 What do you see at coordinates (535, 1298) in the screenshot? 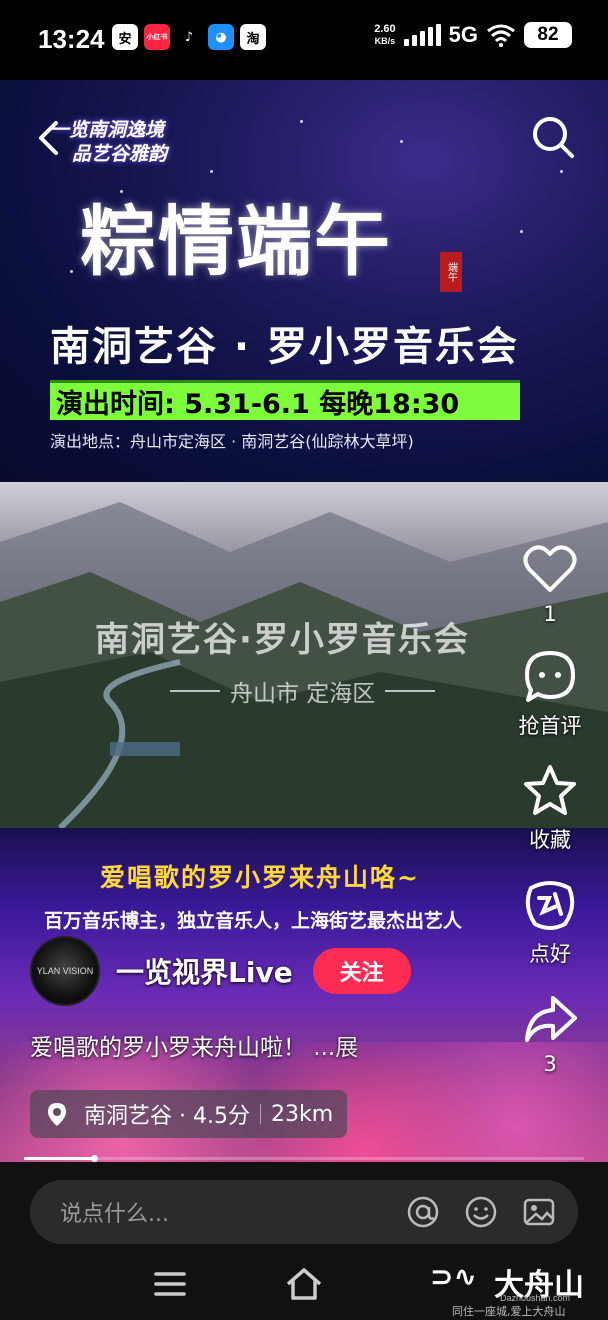
I see `watermark-url: Dazhoushan.com` at bounding box center [535, 1298].